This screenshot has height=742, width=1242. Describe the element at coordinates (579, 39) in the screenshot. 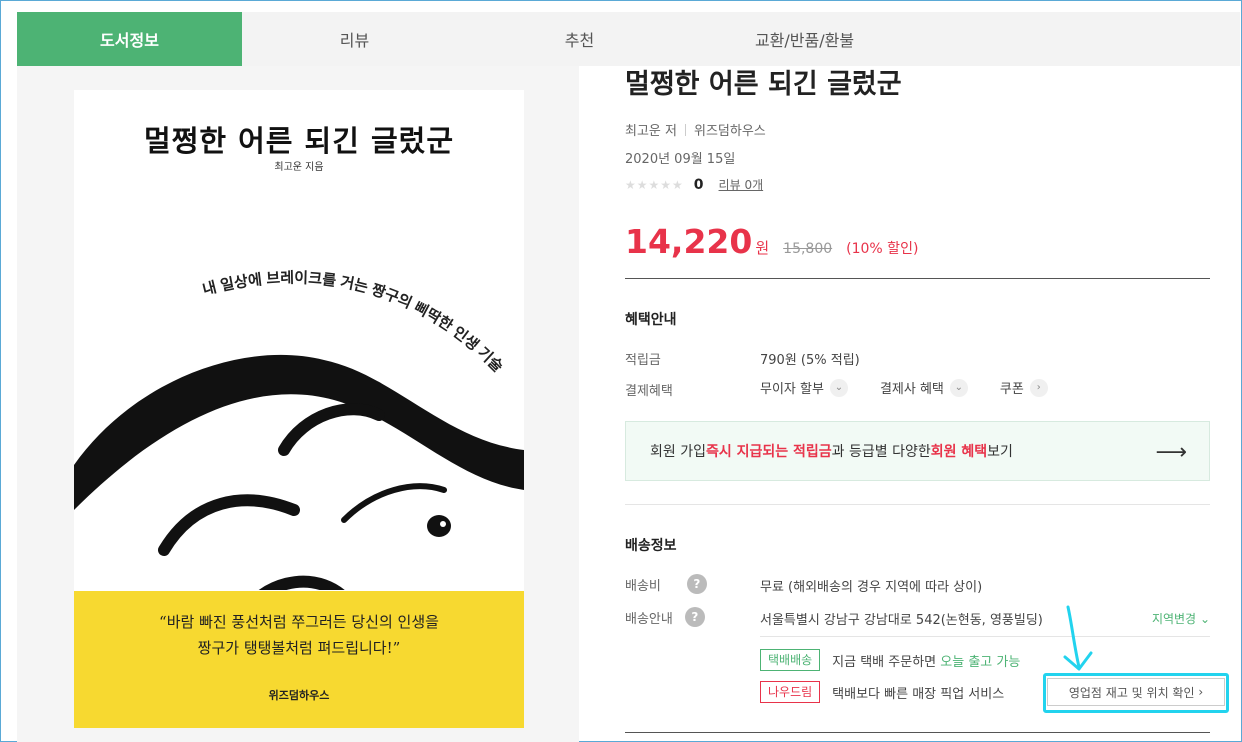

I see `tab-recommend: 추천` at that location.